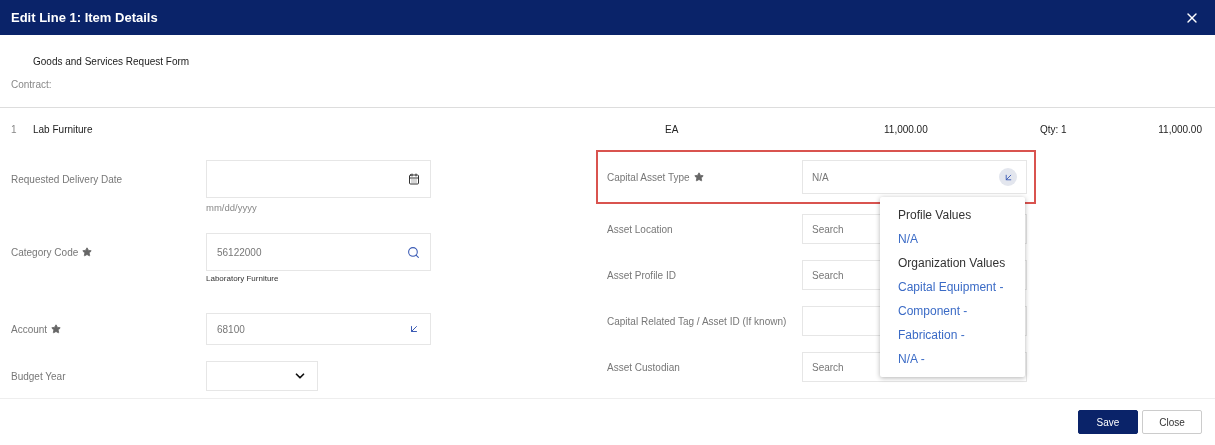  What do you see at coordinates (1108, 422) in the screenshot?
I see `save-button: Save` at bounding box center [1108, 422].